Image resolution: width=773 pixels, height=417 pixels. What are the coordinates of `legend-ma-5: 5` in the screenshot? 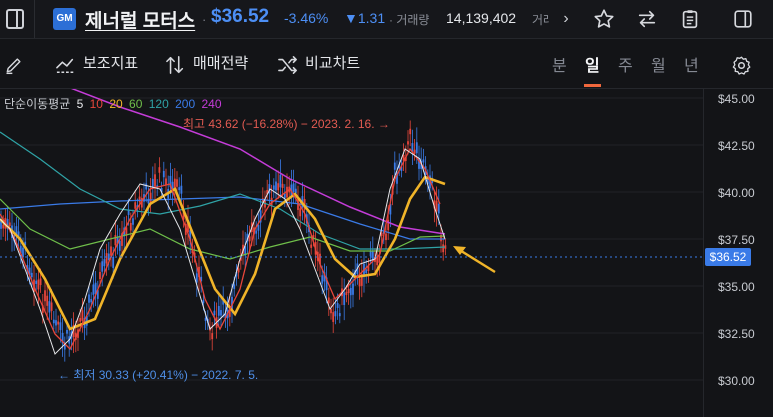 It's located at (80, 104).